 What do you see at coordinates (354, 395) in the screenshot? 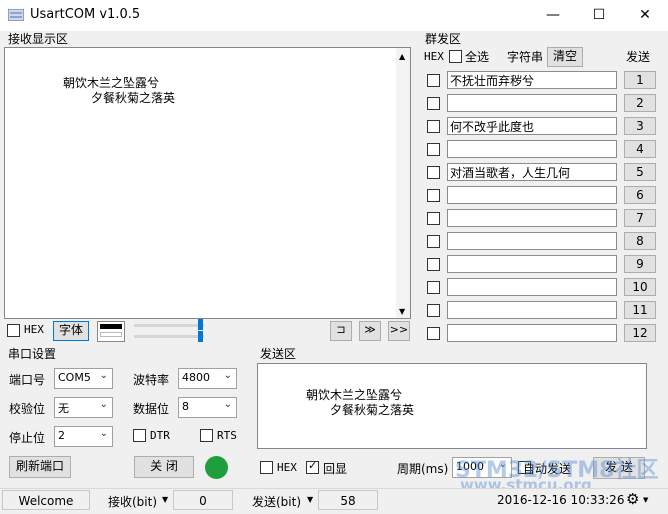
I see `send-line: 朝饮木兰之坠露兮` at bounding box center [354, 395].